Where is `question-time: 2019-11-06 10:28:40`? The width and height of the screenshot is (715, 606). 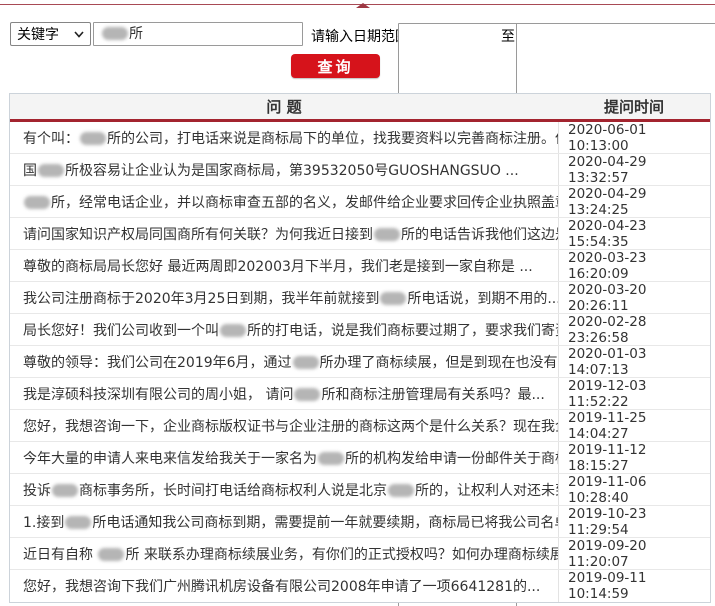
question-time: 2019-11-06 10:28:40 is located at coordinates (607, 489).